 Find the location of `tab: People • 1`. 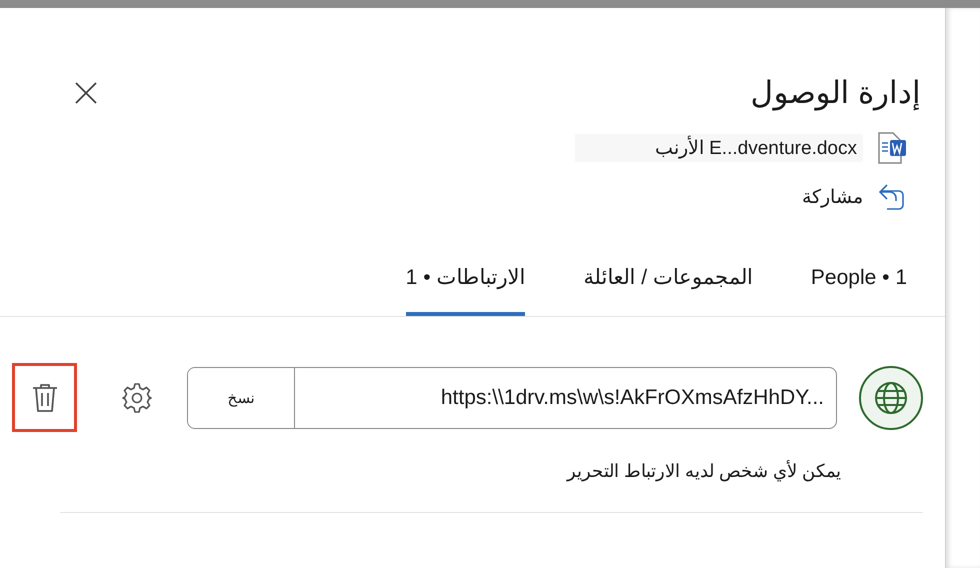

tab: People • 1 is located at coordinates (858, 290).